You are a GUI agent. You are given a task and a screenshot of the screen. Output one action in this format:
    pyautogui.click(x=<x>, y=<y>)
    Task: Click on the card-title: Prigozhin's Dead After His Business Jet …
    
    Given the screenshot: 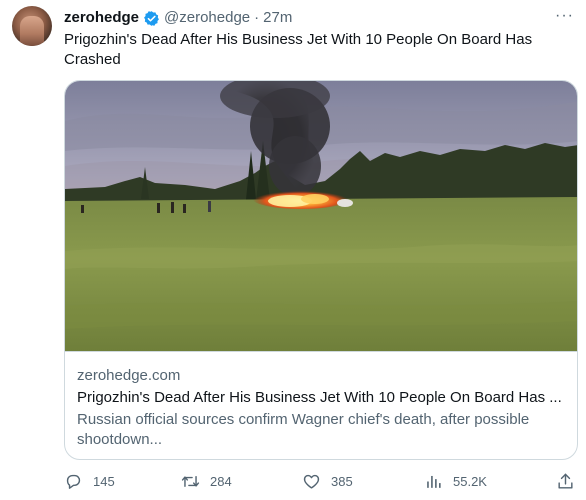 What is the action you would take?
    pyautogui.click(x=319, y=397)
    